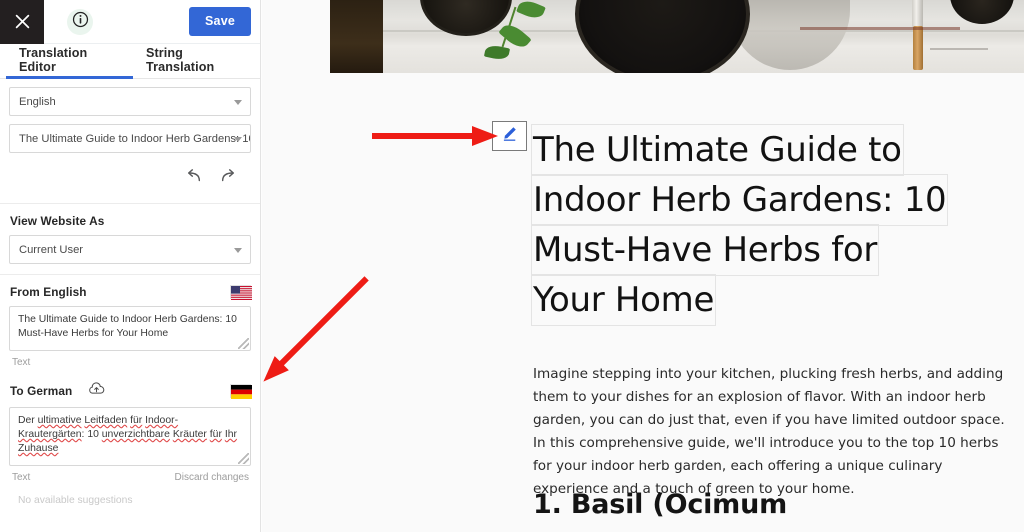 The width and height of the screenshot is (1024, 532). I want to click on discard-changes-button: Discard changes, so click(212, 477).